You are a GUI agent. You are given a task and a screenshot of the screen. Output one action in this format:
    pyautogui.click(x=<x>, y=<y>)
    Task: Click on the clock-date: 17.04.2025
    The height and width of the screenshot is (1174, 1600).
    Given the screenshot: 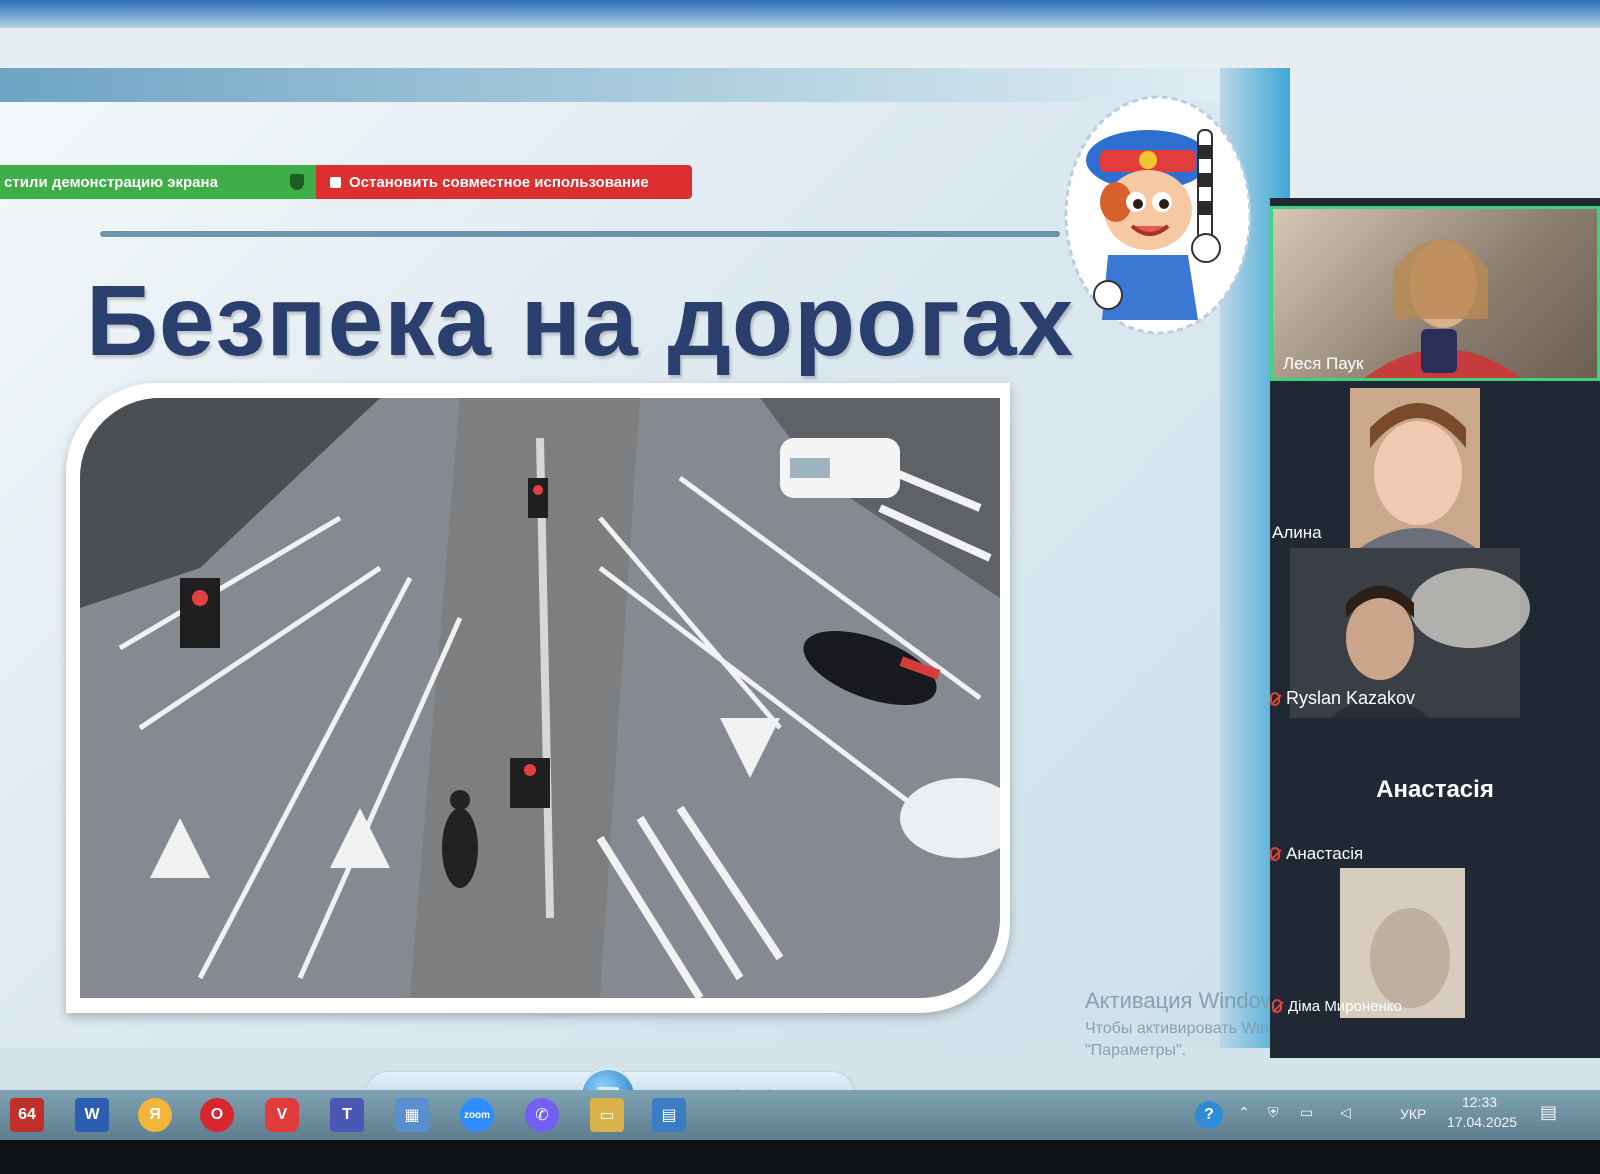 What is the action you would take?
    pyautogui.click(x=1482, y=1122)
    